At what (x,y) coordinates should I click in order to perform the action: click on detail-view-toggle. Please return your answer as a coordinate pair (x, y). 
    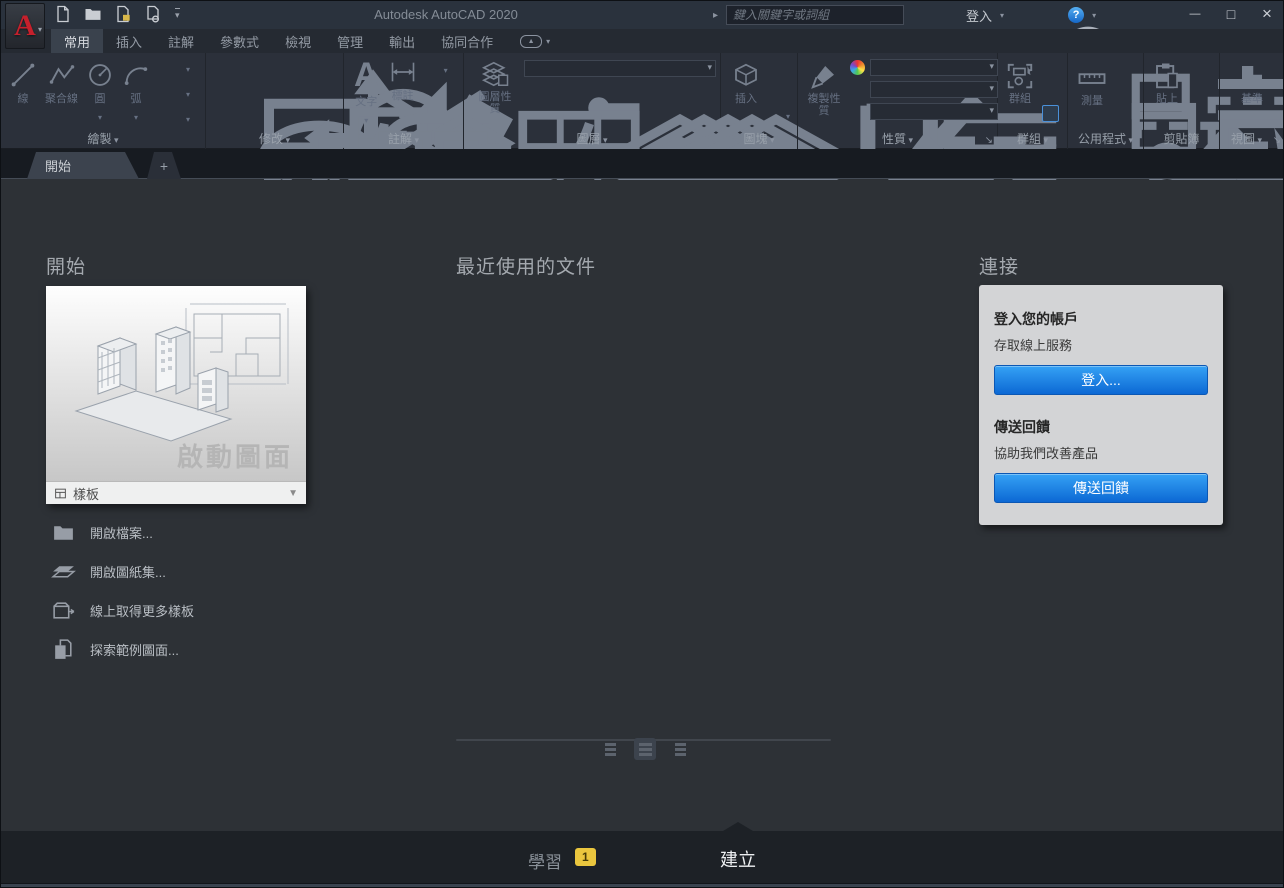
    Looking at the image, I should click on (680, 749).